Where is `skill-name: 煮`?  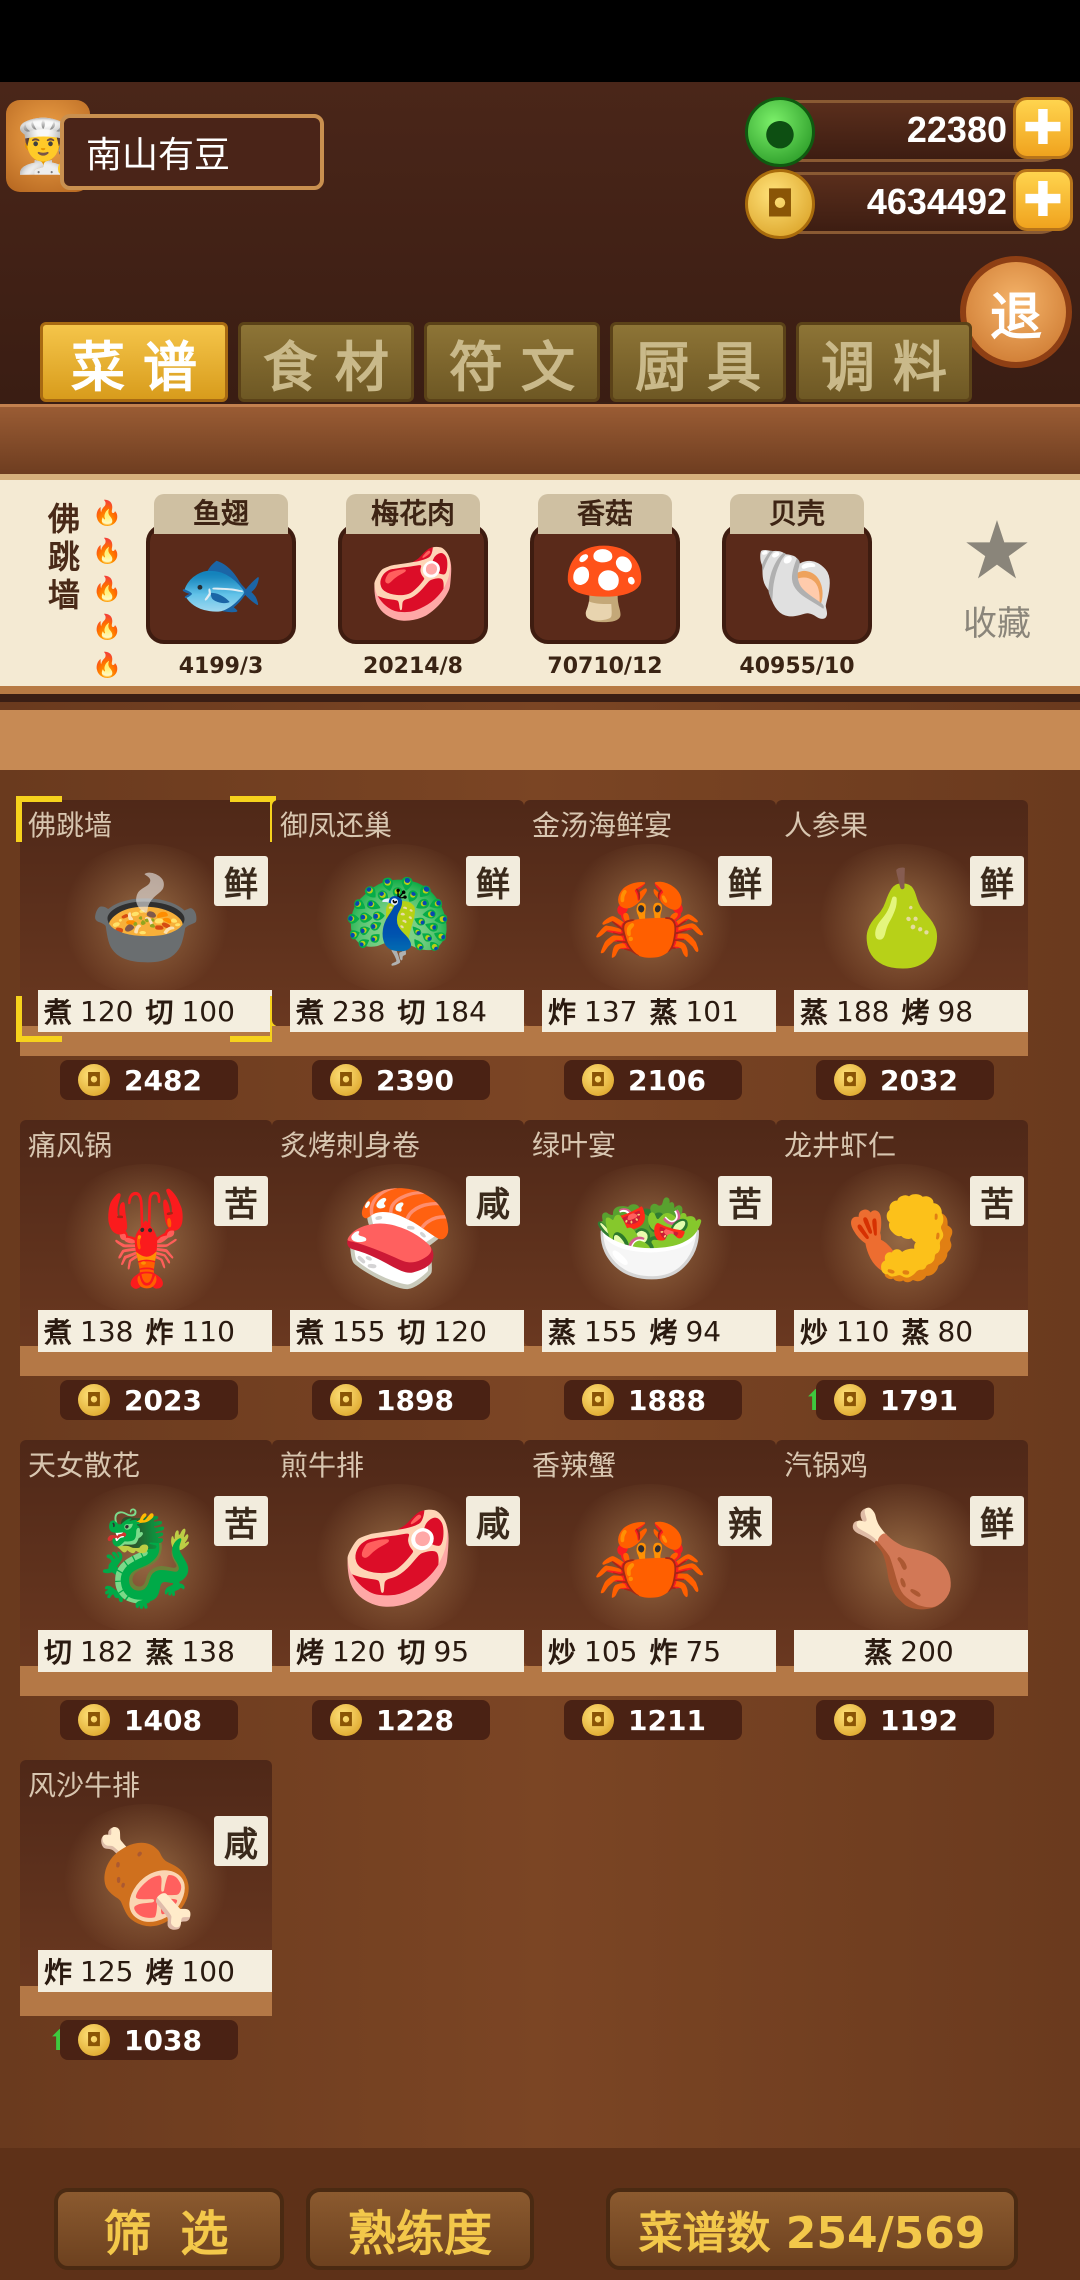
skill-name: 煮 is located at coordinates (310, 1332).